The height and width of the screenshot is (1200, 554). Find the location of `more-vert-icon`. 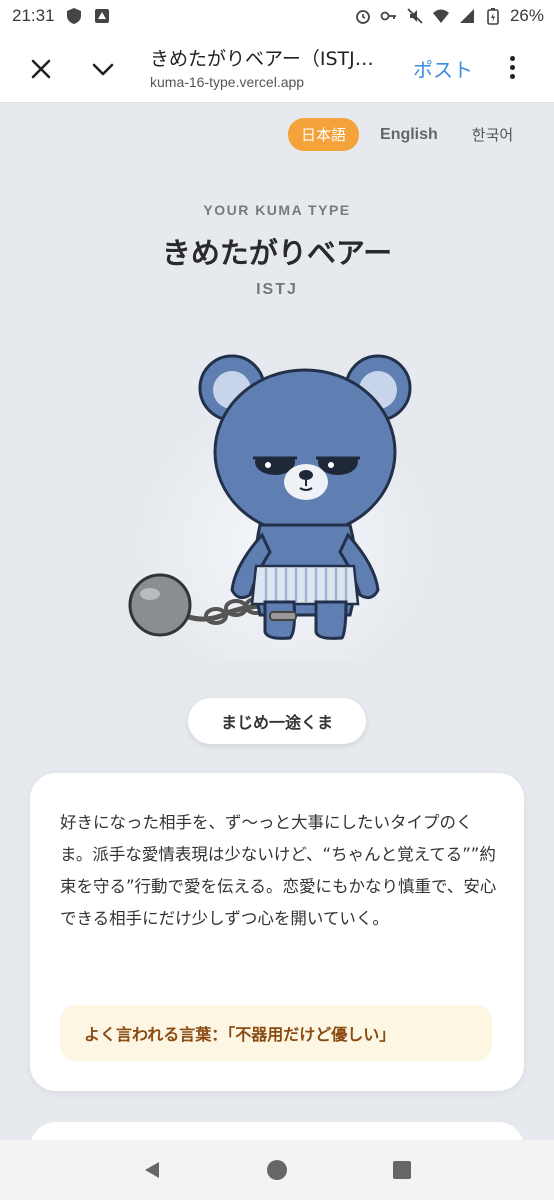

more-vert-icon is located at coordinates (512, 67).